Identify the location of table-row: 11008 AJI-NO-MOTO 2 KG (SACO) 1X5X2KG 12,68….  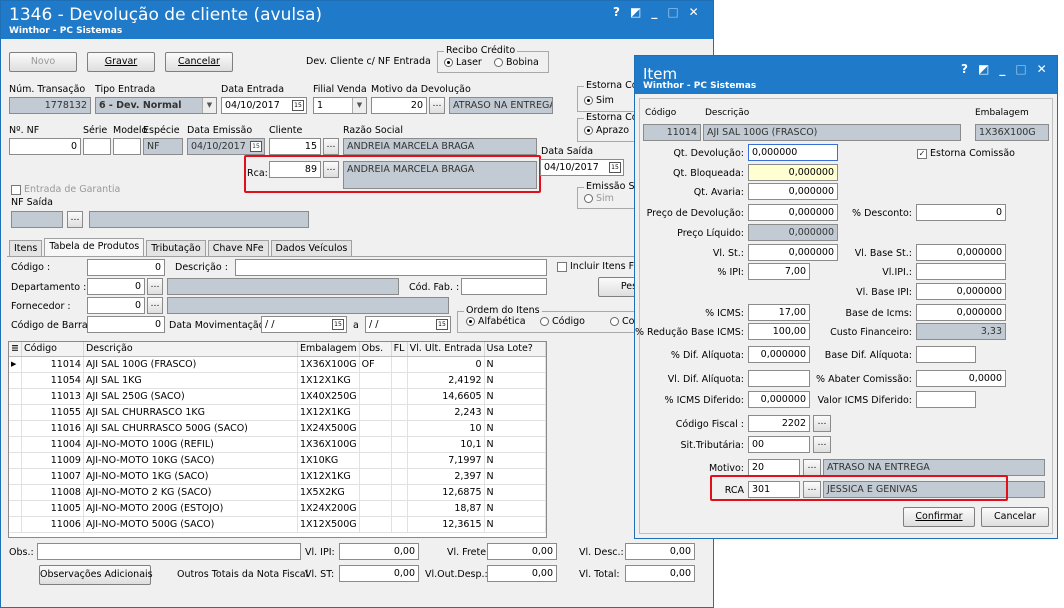
(277, 492).